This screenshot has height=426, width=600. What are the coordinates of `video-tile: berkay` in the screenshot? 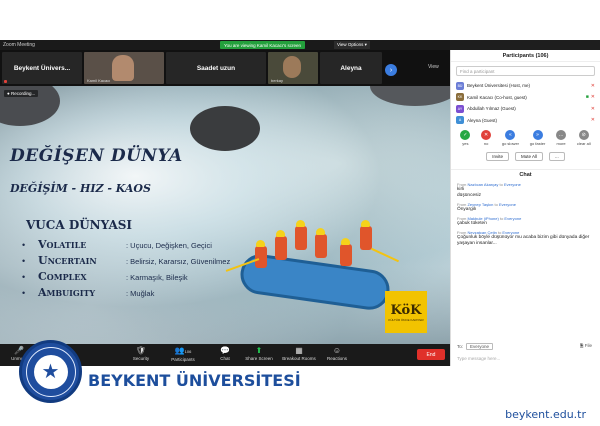 It's located at (293, 68).